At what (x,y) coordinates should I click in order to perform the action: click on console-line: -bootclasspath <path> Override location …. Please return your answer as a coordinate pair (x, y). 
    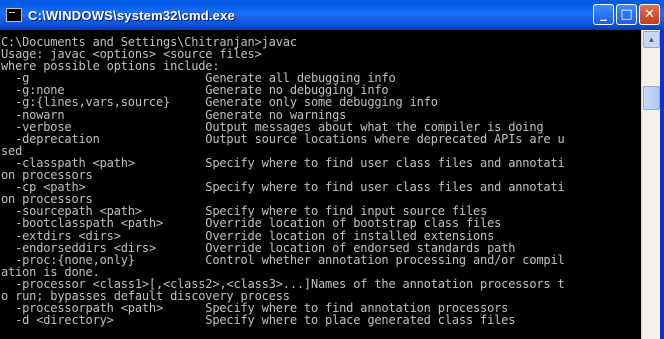
    Looking at the image, I should click on (251, 223).